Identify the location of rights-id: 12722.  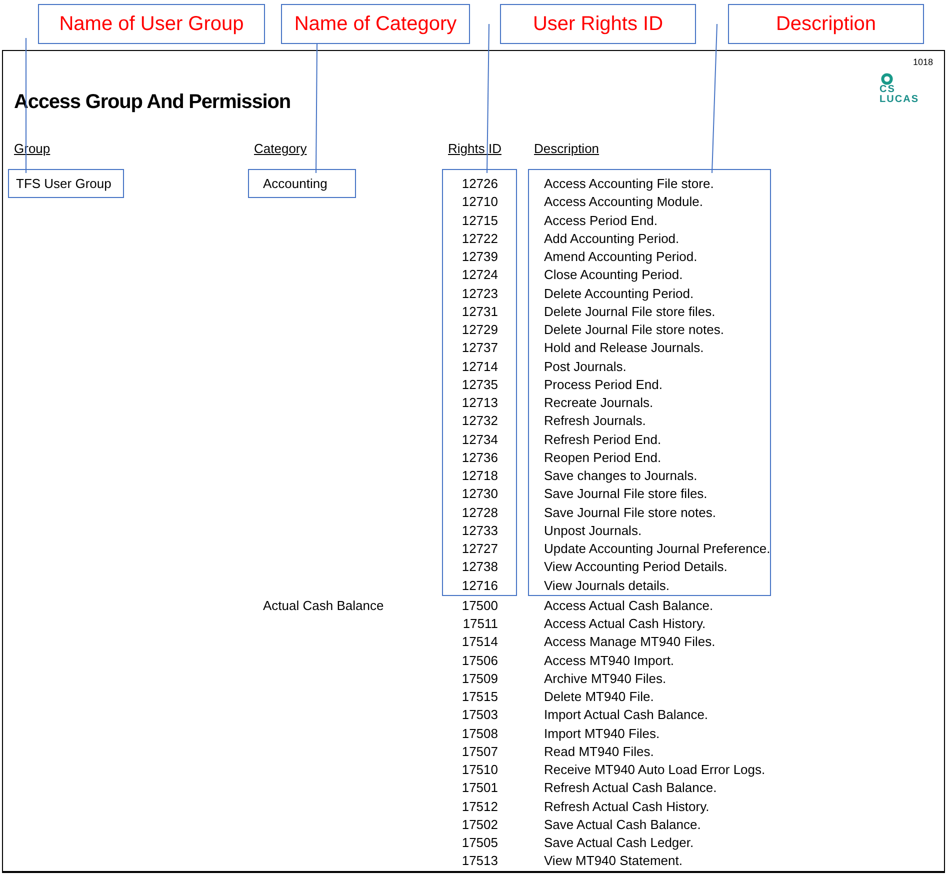
(480, 238).